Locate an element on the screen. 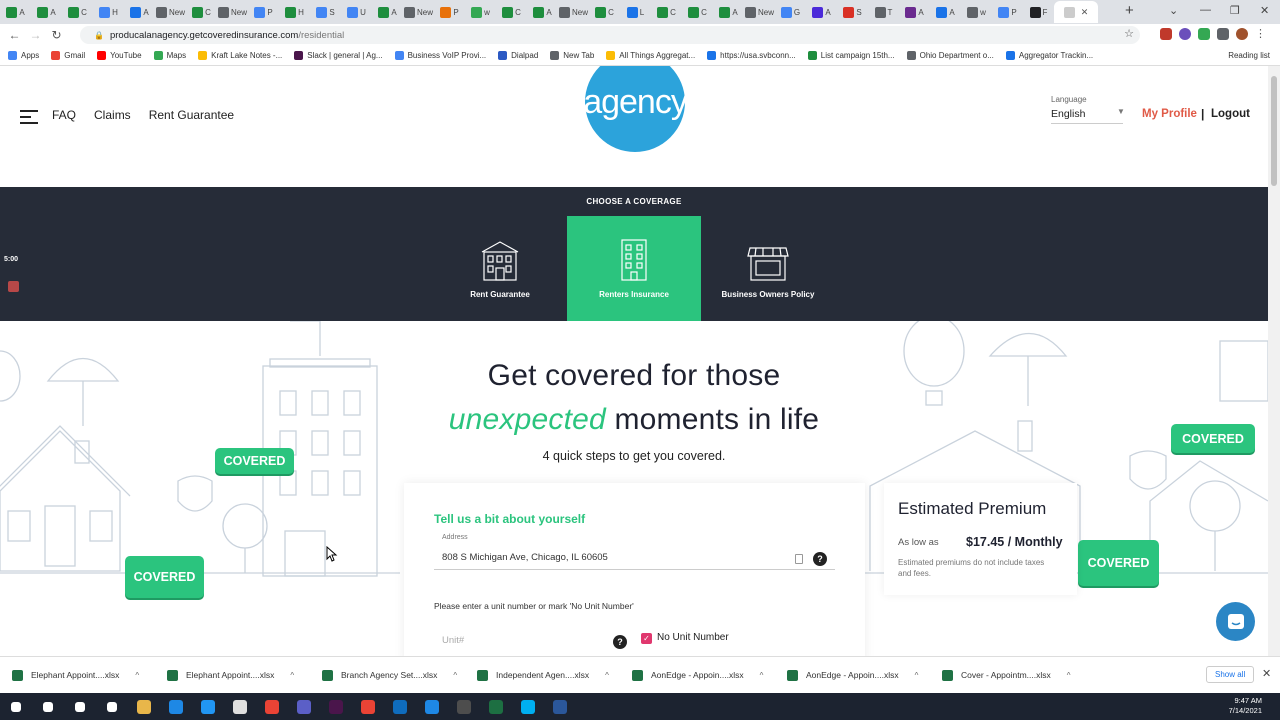 The height and width of the screenshot is (720, 1280). calendar-icon is located at coordinates (240, 706).